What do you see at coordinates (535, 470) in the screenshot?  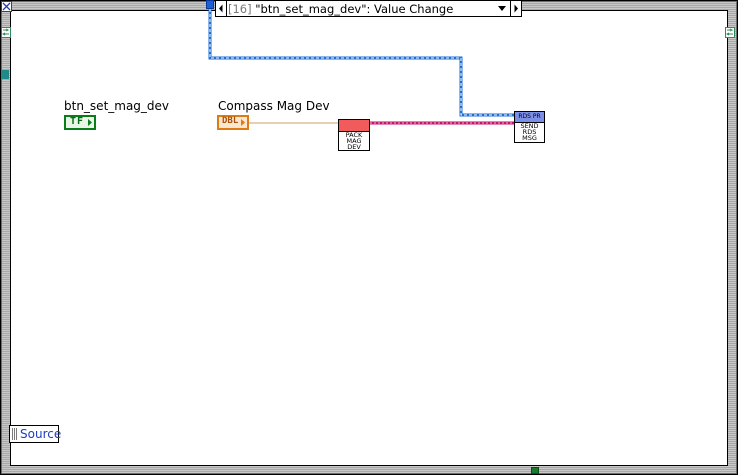 I see `bottom-tunnel` at bounding box center [535, 470].